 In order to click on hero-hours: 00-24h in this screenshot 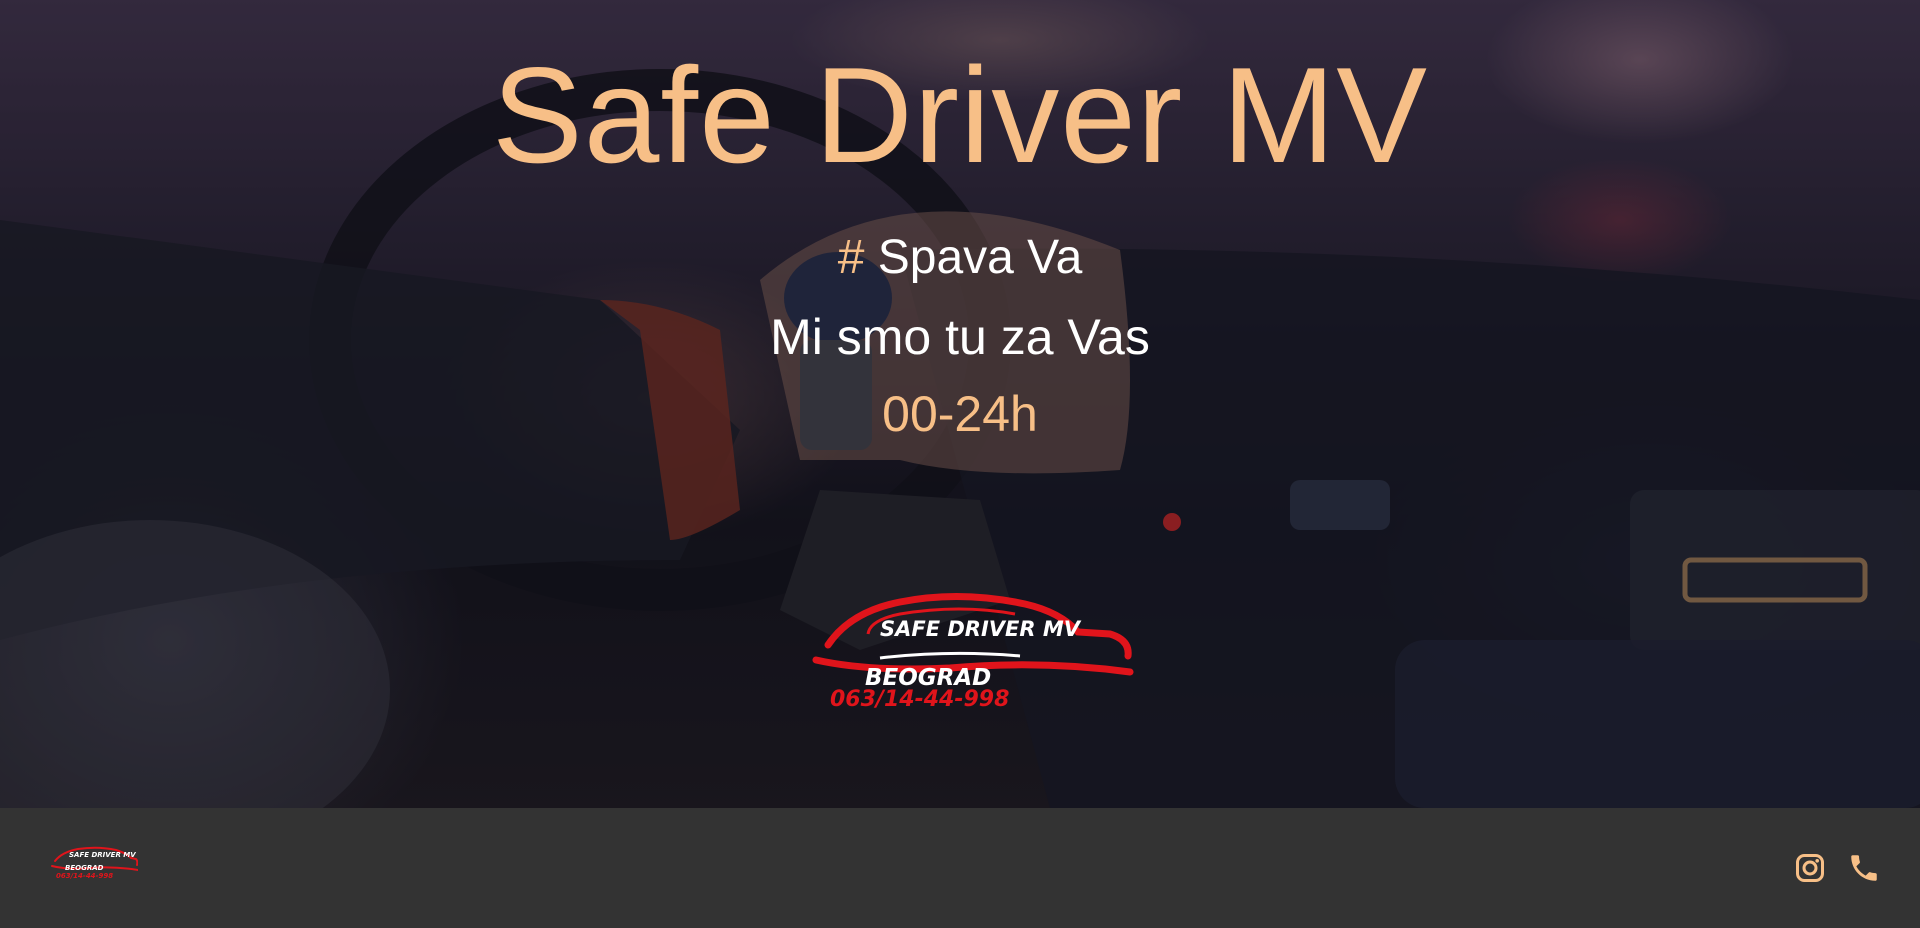, I will do `click(960, 414)`.